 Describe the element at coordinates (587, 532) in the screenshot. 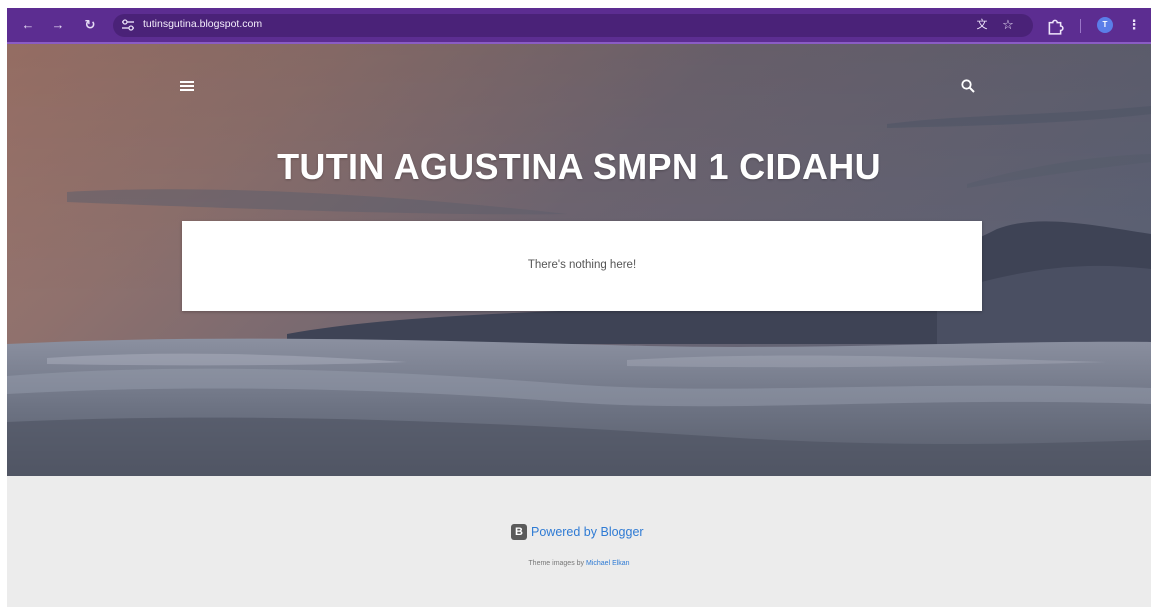

I see `powered-by-text: Powered by Blogger` at that location.